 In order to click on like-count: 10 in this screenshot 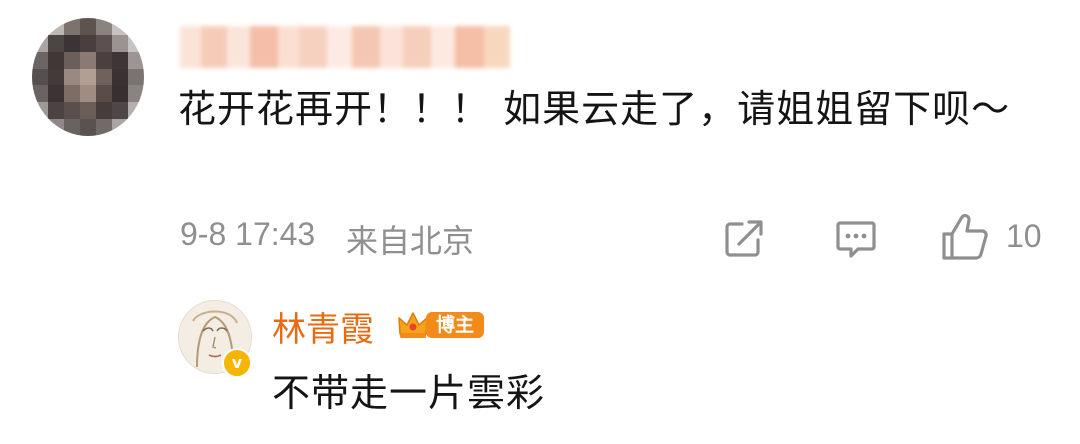, I will do `click(1024, 236)`.